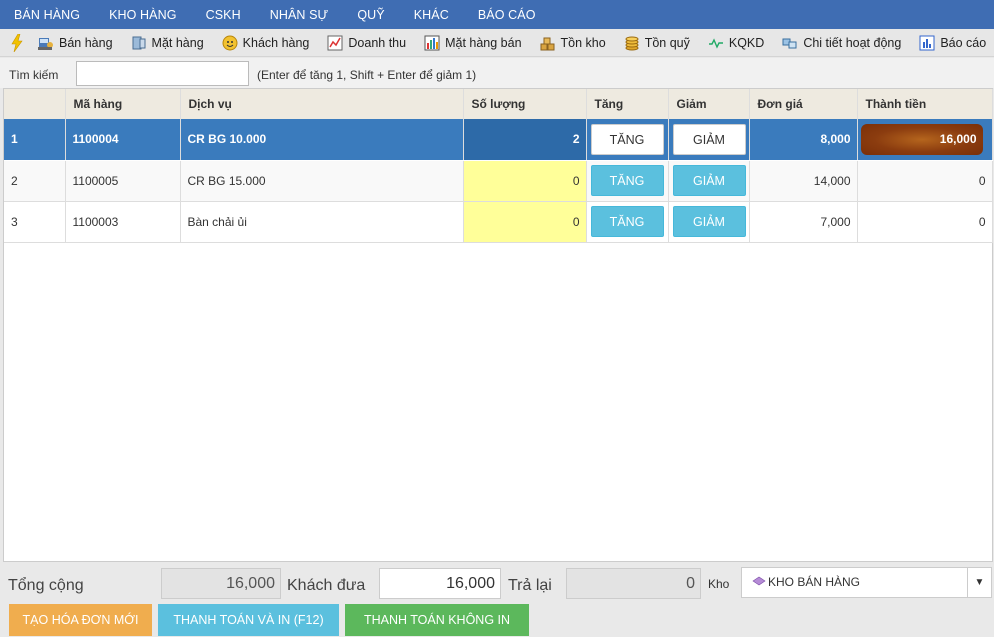  Describe the element at coordinates (952, 43) in the screenshot. I see `toolbar-bao-cao: Báo cáo` at that location.